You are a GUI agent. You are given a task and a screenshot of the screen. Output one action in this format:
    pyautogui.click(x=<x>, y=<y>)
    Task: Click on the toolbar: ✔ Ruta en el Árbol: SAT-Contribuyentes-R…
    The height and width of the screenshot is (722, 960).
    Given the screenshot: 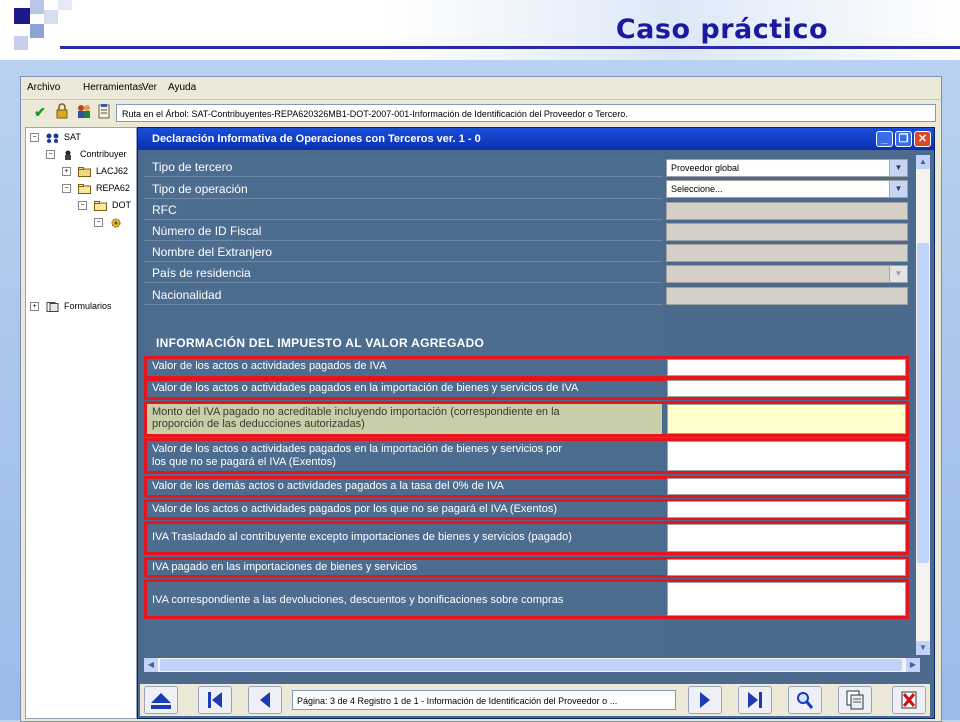 What is the action you would take?
    pyautogui.click(x=481, y=113)
    